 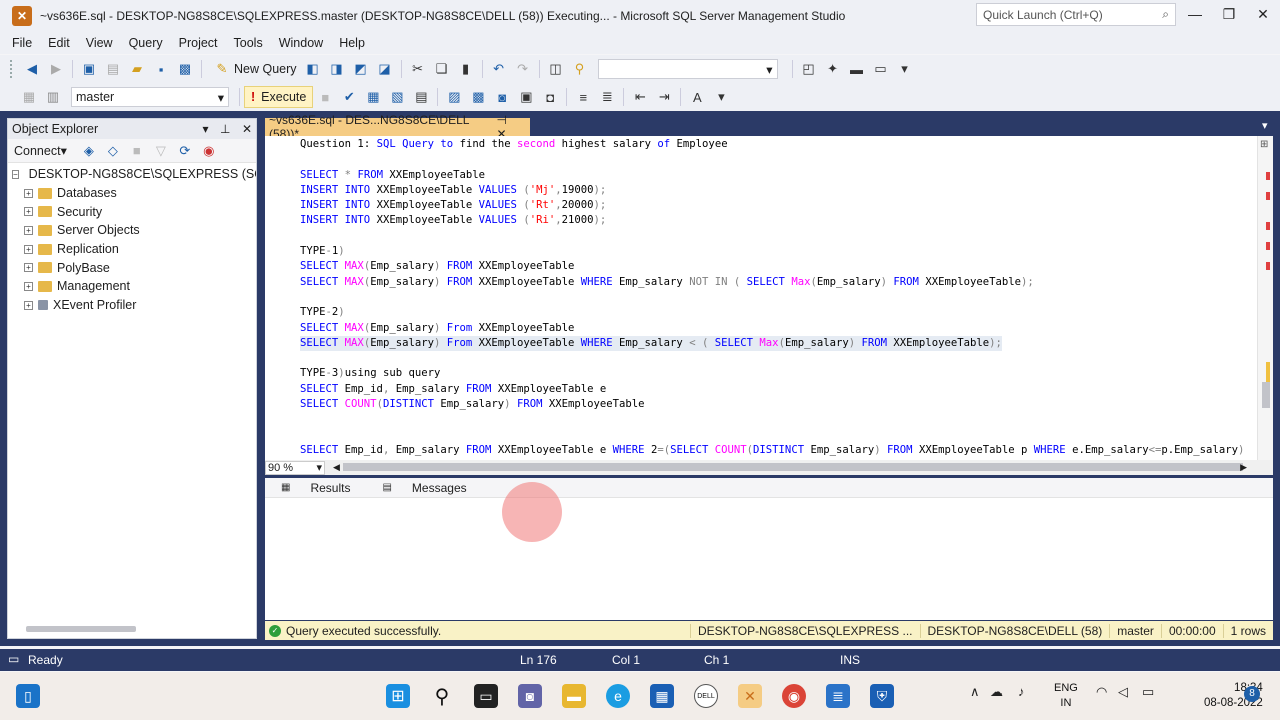 I want to click on menu-tools: Tools, so click(x=248, y=43).